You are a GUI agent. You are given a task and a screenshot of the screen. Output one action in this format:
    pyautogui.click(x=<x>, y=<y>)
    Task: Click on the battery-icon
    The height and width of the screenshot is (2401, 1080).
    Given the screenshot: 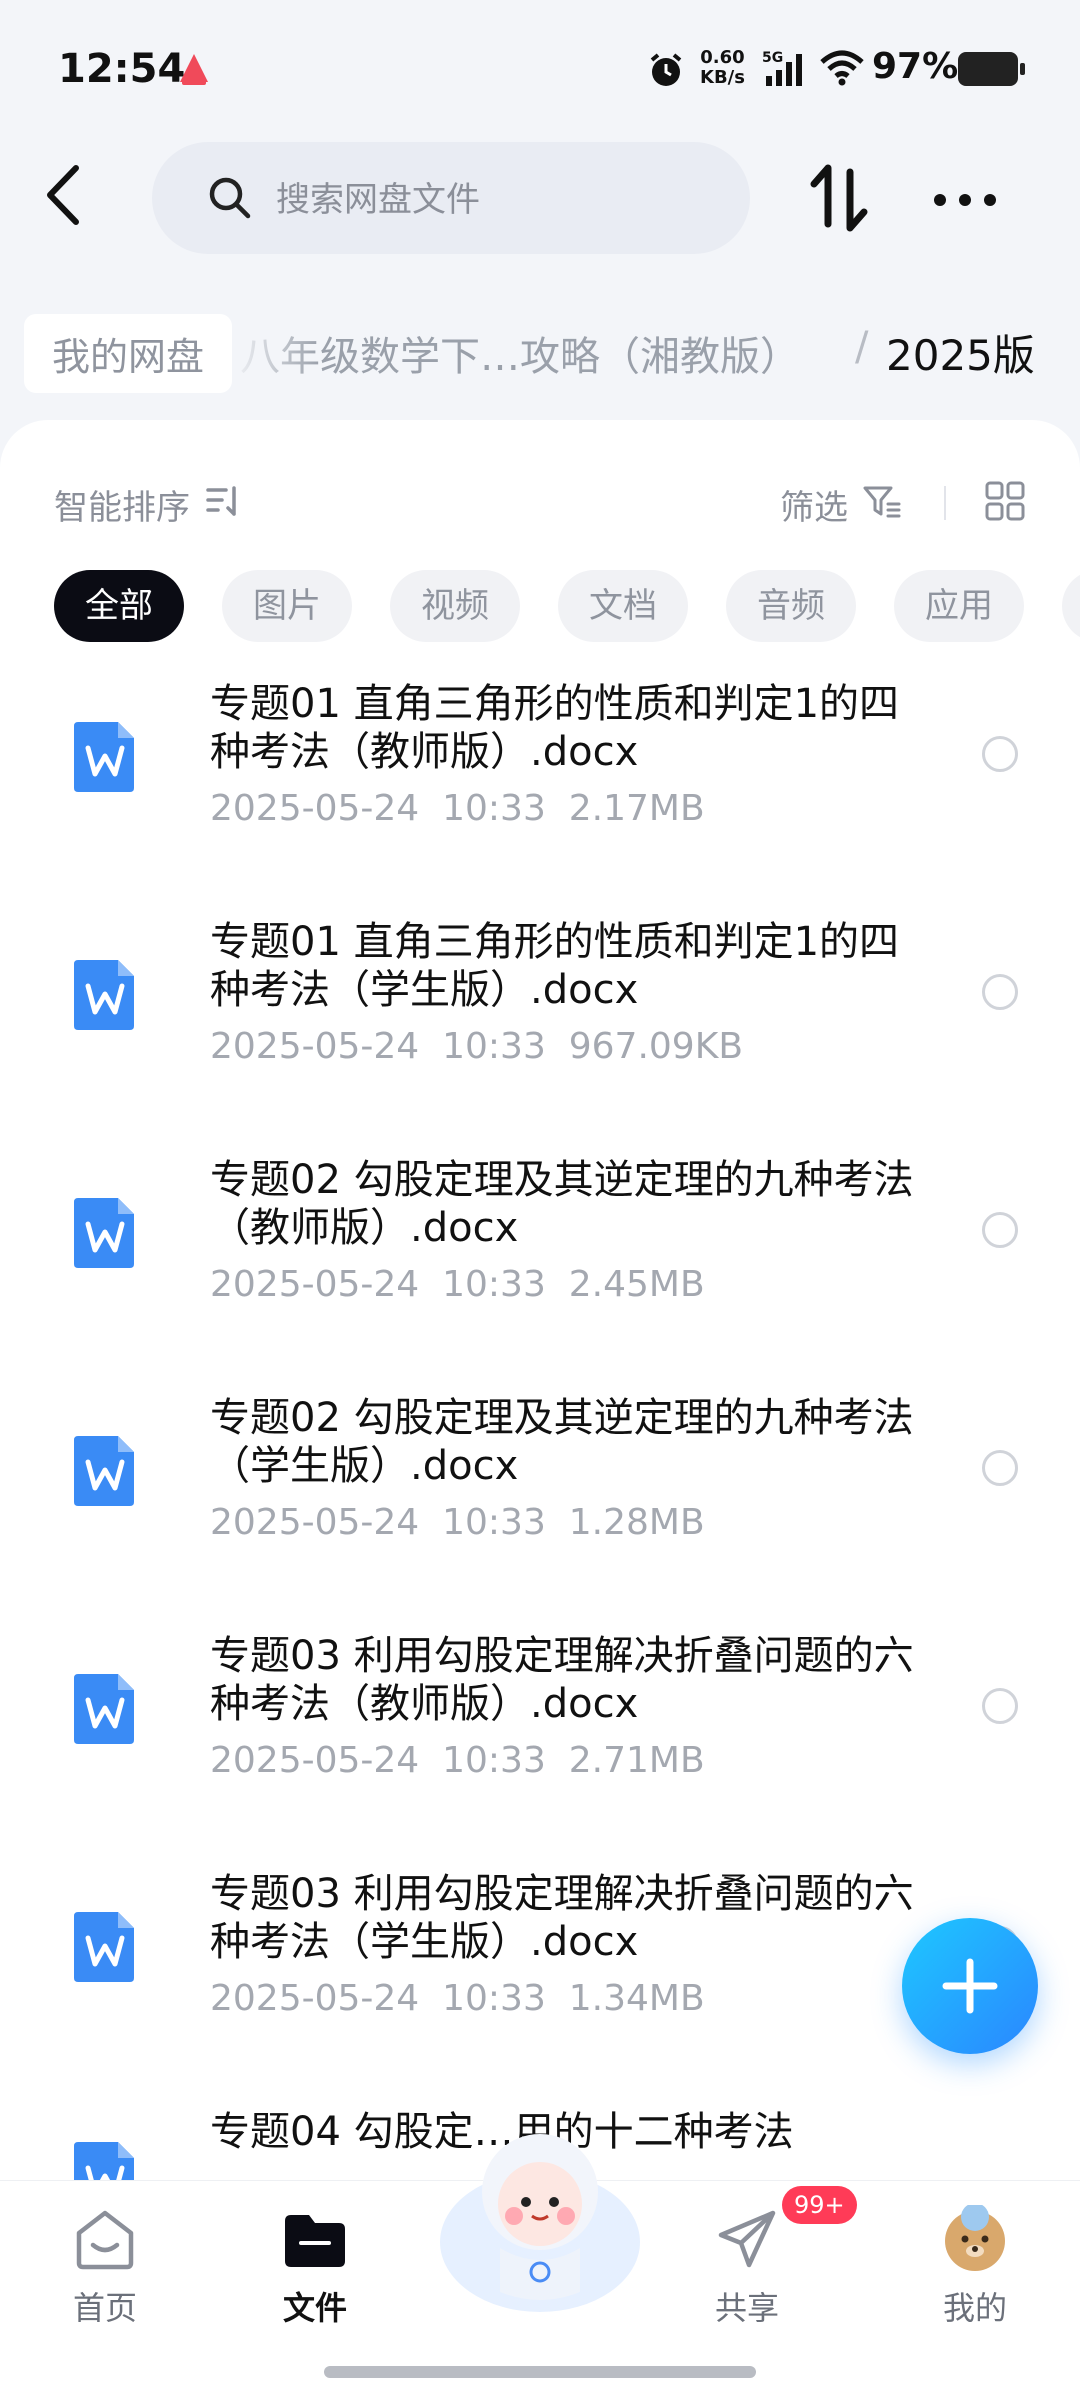 What is the action you would take?
    pyautogui.click(x=991, y=69)
    